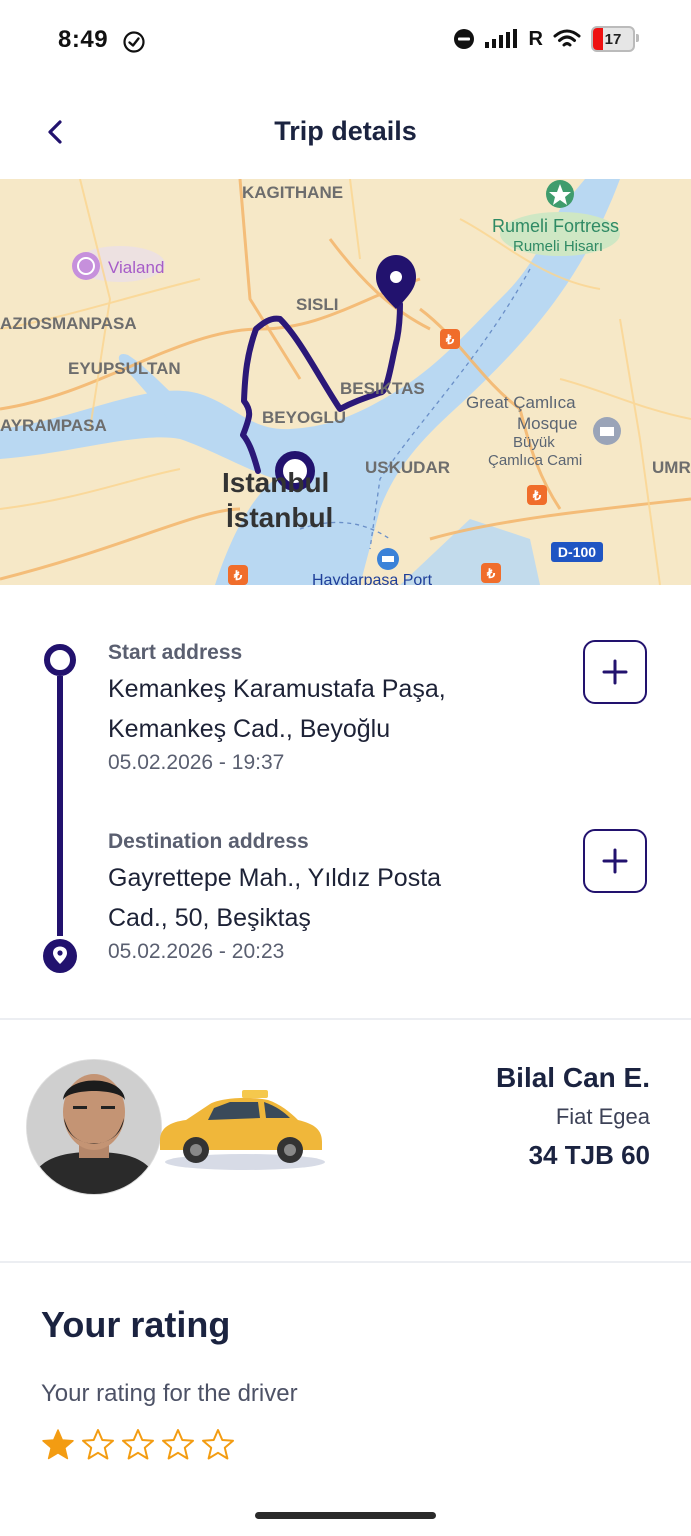  I want to click on home-indicator, so click(345, 1515).